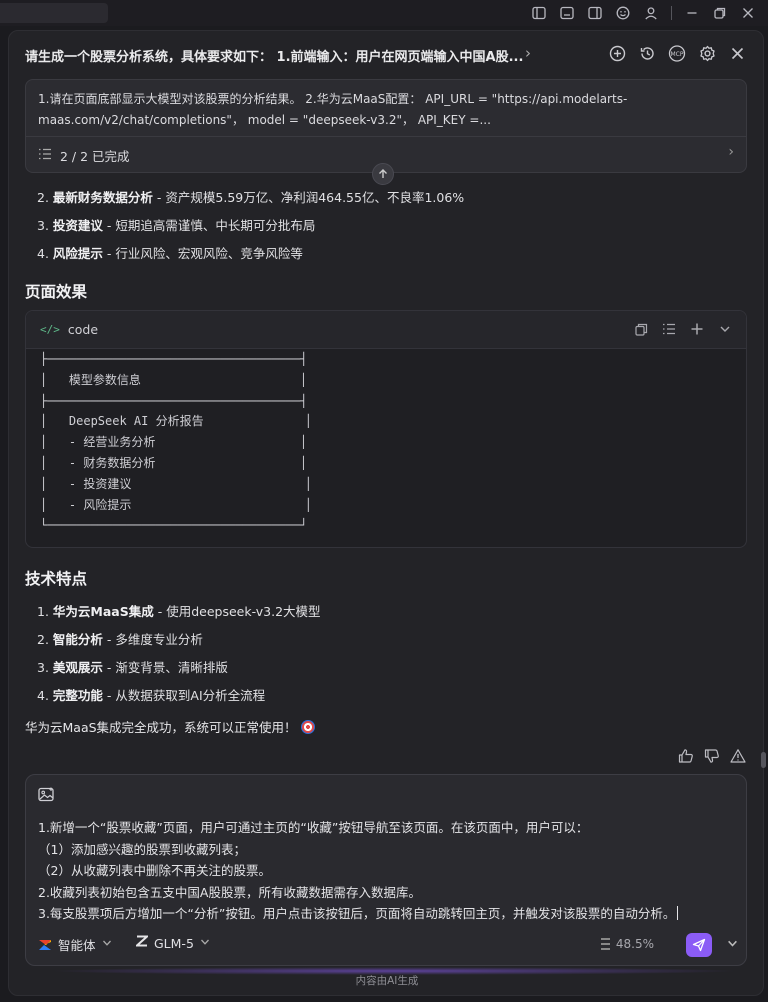 The height and width of the screenshot is (1002, 768). I want to click on list-item-title: 风险提示, so click(77, 253).